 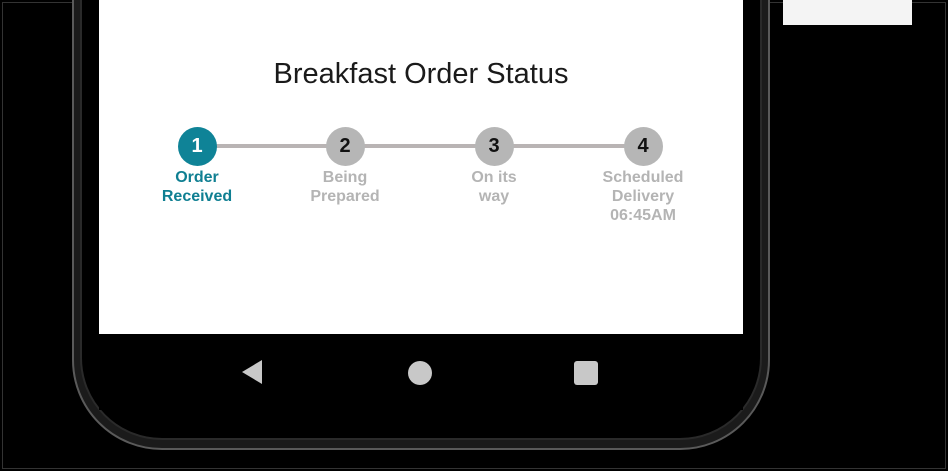 What do you see at coordinates (494, 196) in the screenshot?
I see `step-label-line: way` at bounding box center [494, 196].